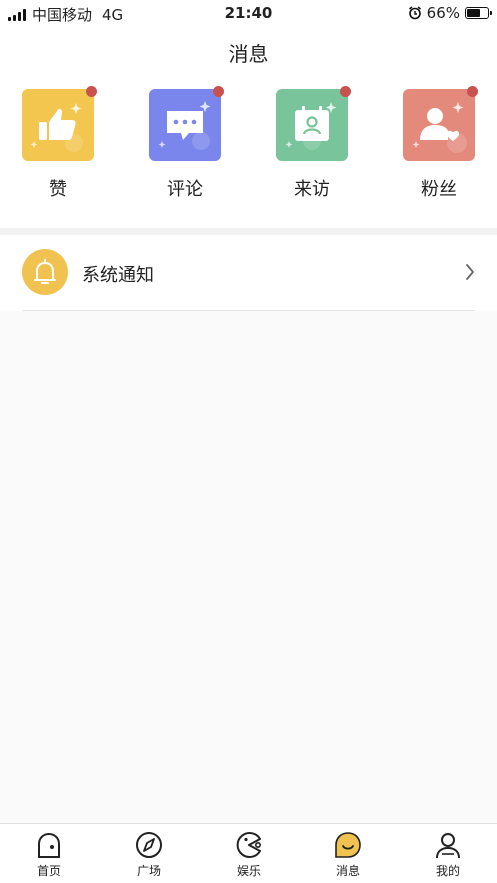 This screenshot has width=497, height=883. Describe the element at coordinates (472, 91) in the screenshot. I see `fans-badge-dot` at that location.